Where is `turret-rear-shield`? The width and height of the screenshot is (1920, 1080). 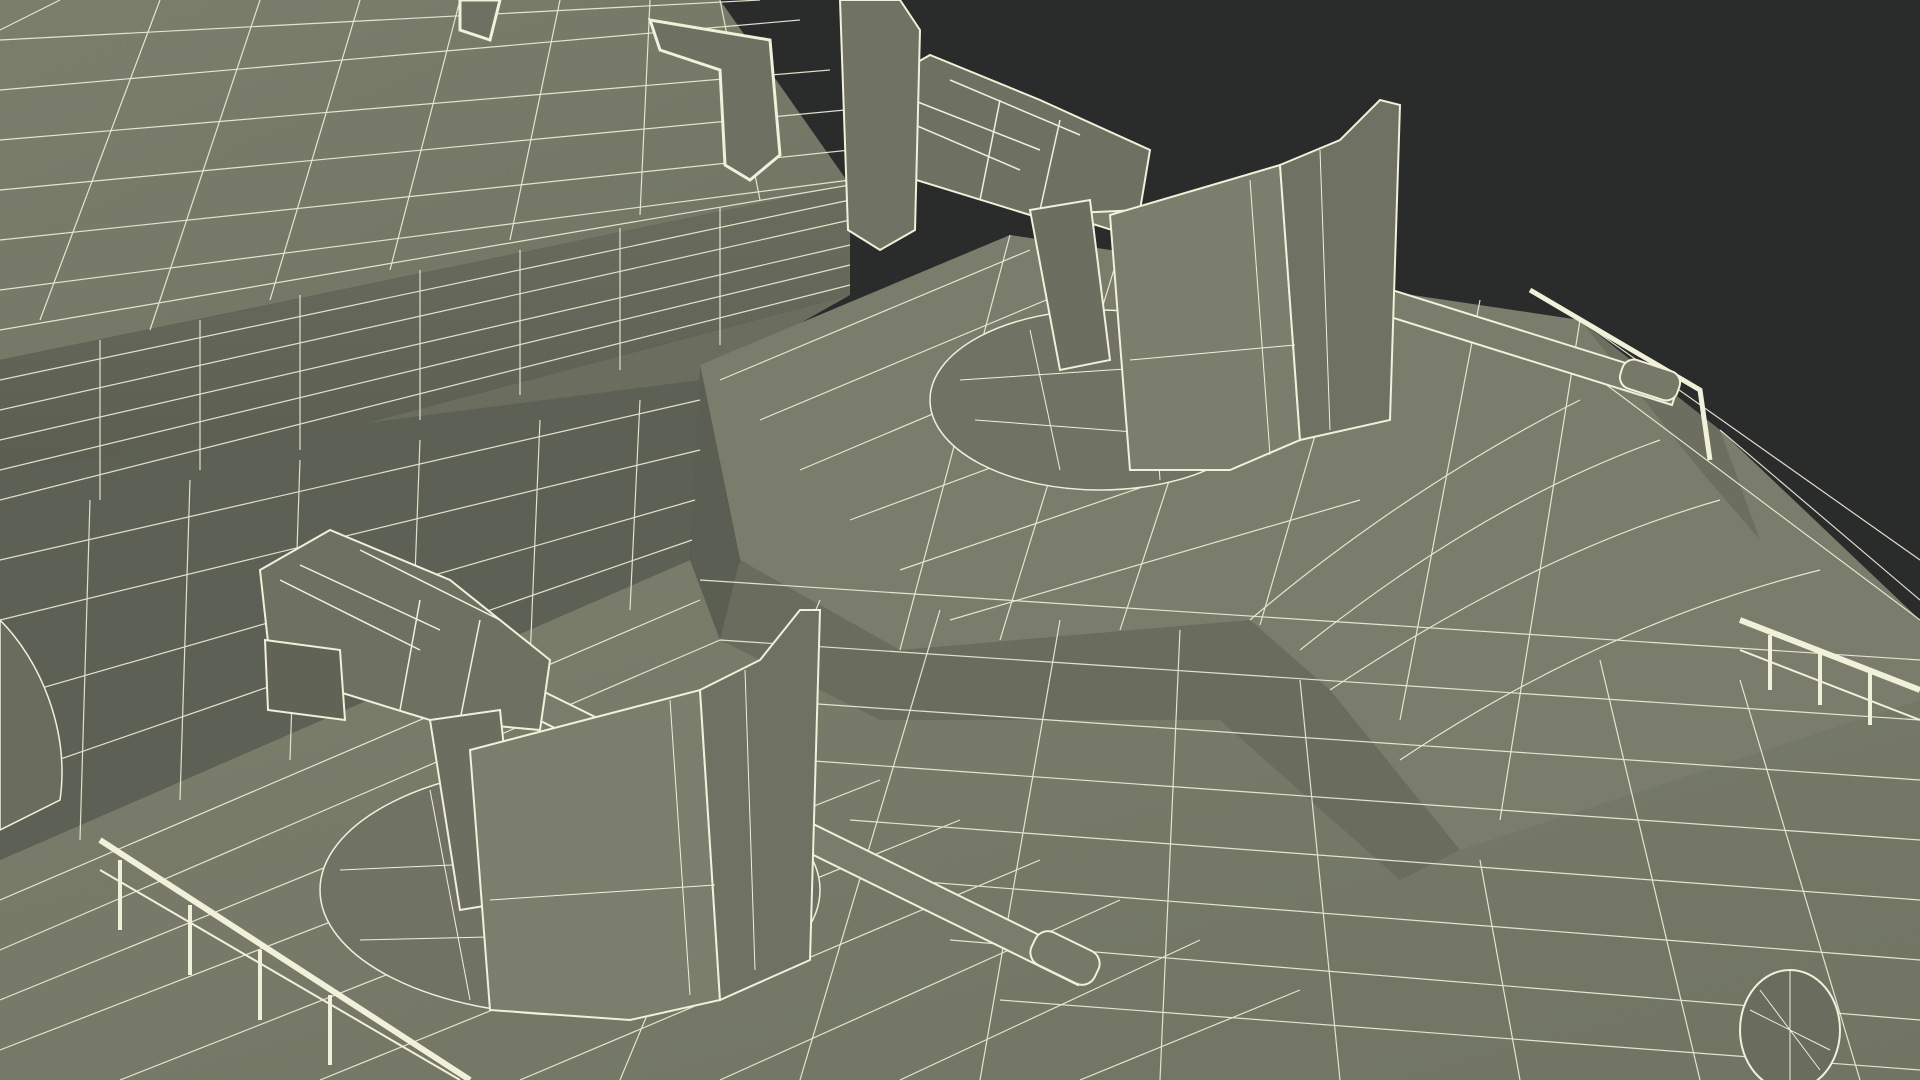
turret-rear-shield is located at coordinates (1205, 317).